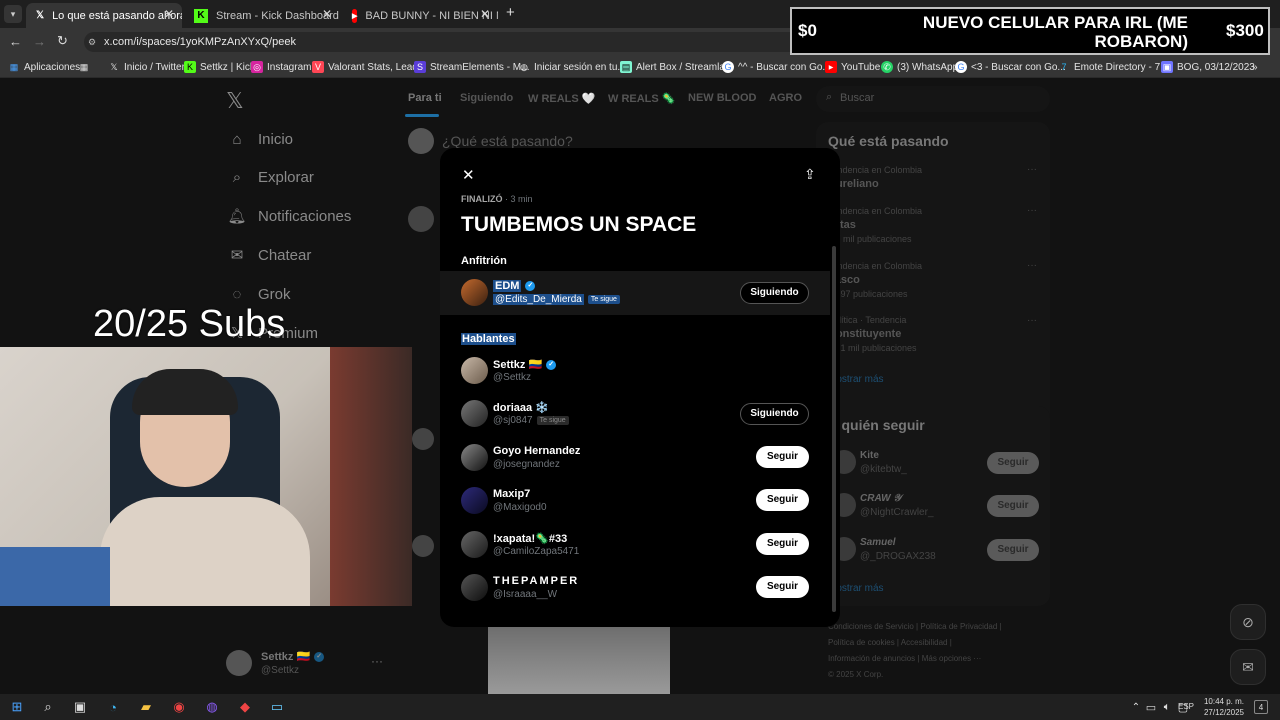  What do you see at coordinates (635, 593) in the screenshot?
I see `speaker-row: THEPAMPER @Israaaa__W Seguir` at bounding box center [635, 593].